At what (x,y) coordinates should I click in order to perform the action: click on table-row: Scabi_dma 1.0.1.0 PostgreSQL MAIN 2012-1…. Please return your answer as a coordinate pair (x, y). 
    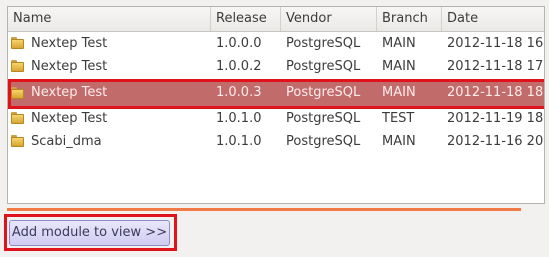
    Looking at the image, I should click on (276, 141).